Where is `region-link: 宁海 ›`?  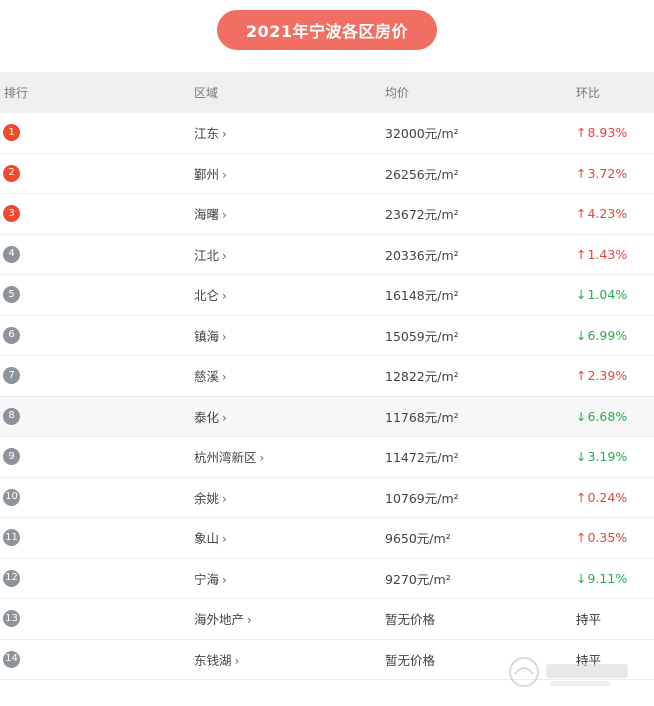 region-link: 宁海 › is located at coordinates (210, 579).